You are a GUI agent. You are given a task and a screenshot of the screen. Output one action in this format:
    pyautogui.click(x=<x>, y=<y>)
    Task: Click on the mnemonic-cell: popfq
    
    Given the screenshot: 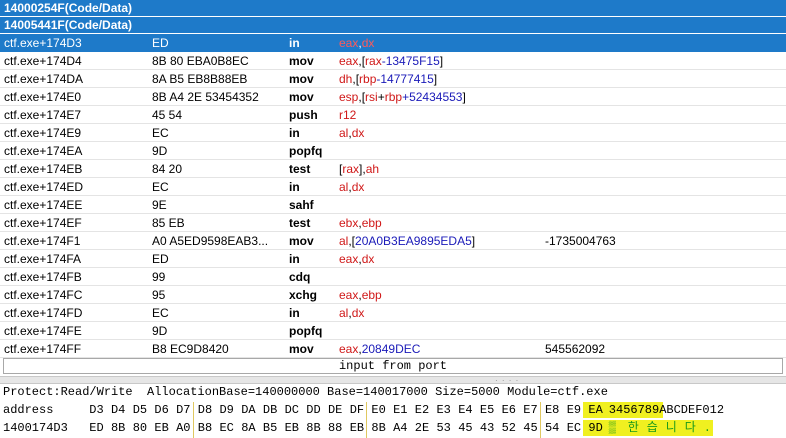 What is the action you would take?
    pyautogui.click(x=306, y=331)
    